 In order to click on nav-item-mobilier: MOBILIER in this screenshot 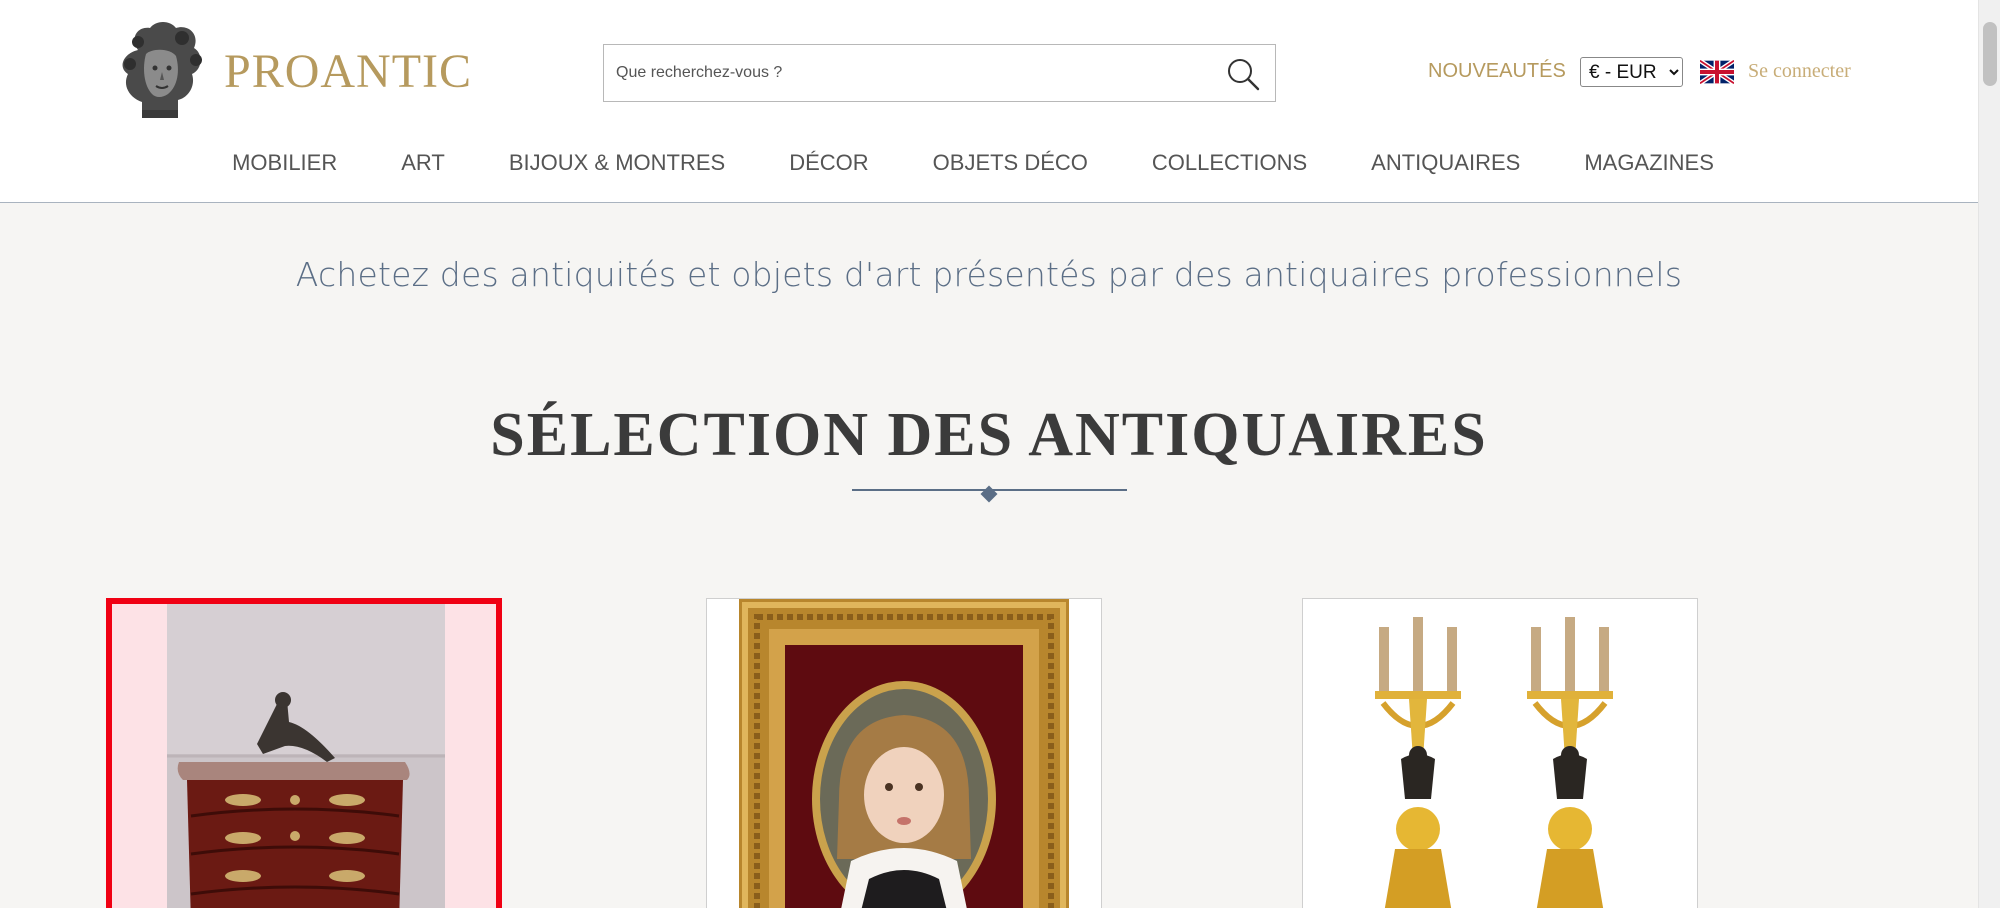, I will do `click(284, 163)`.